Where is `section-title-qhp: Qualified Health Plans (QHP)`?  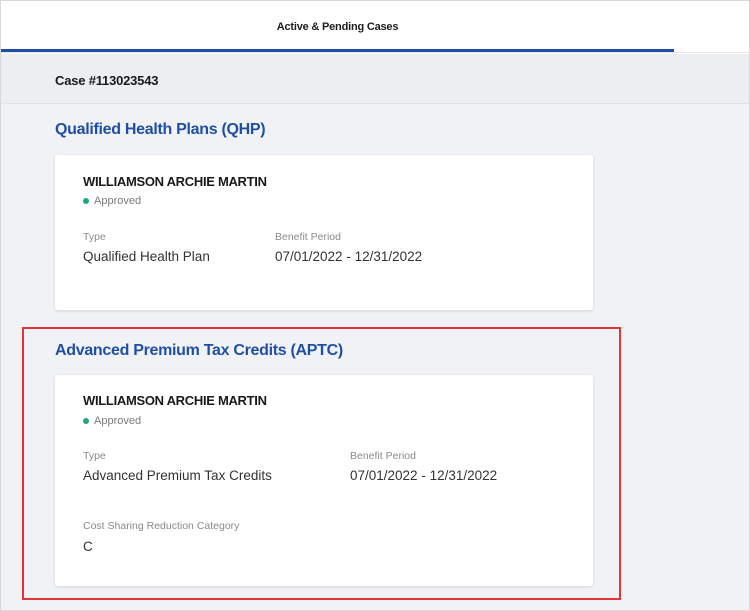 section-title-qhp: Qualified Health Plans (QHP) is located at coordinates (160, 129).